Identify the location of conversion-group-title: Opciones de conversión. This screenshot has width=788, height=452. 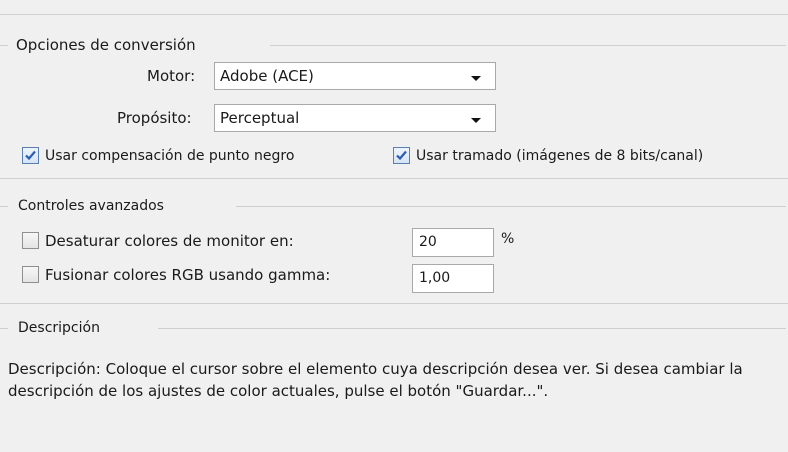
(106, 45).